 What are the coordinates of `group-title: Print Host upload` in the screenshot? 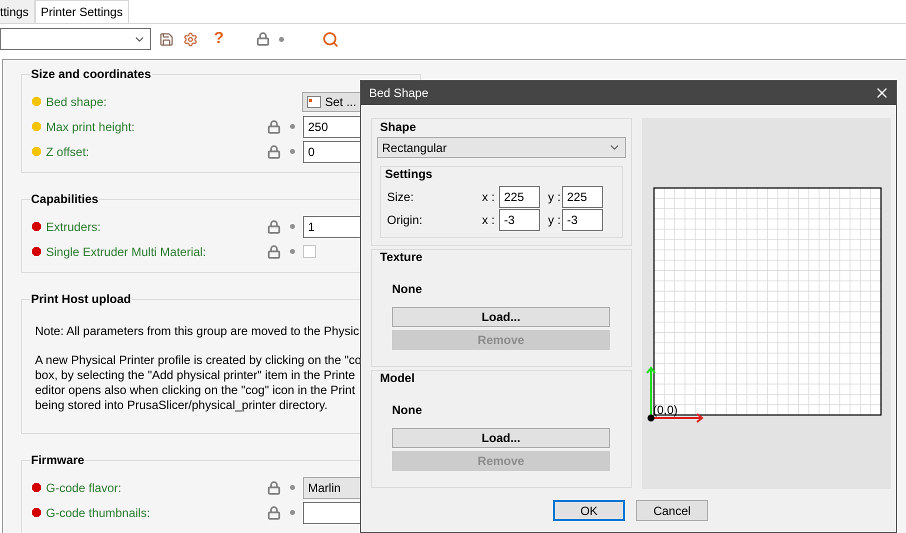 It's located at (81, 299).